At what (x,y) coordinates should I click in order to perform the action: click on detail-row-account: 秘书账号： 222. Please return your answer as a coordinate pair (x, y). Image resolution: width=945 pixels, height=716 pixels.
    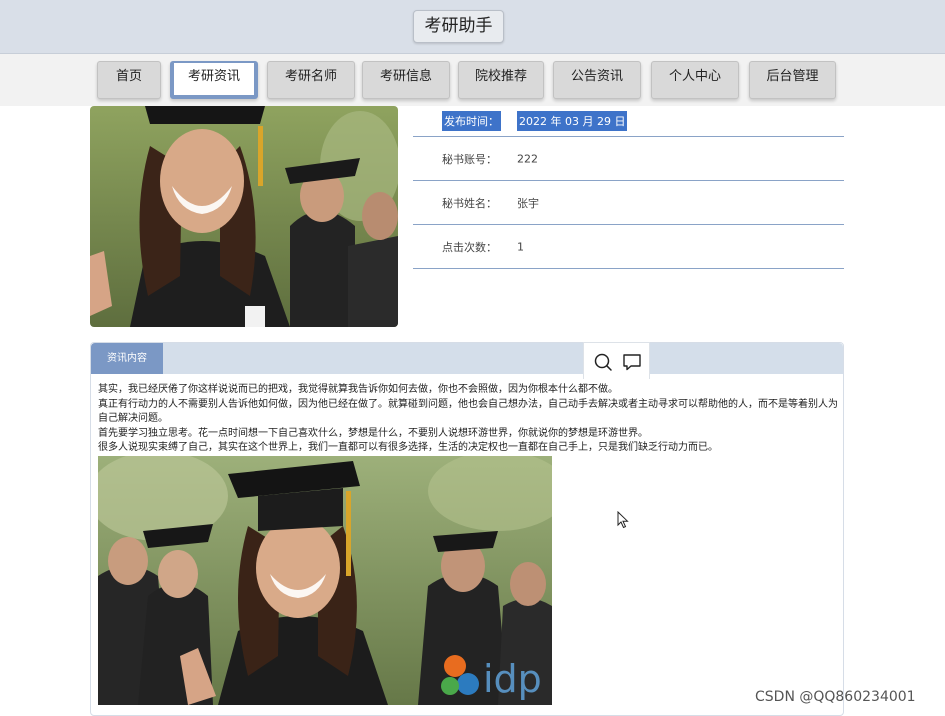
    Looking at the image, I should click on (628, 159).